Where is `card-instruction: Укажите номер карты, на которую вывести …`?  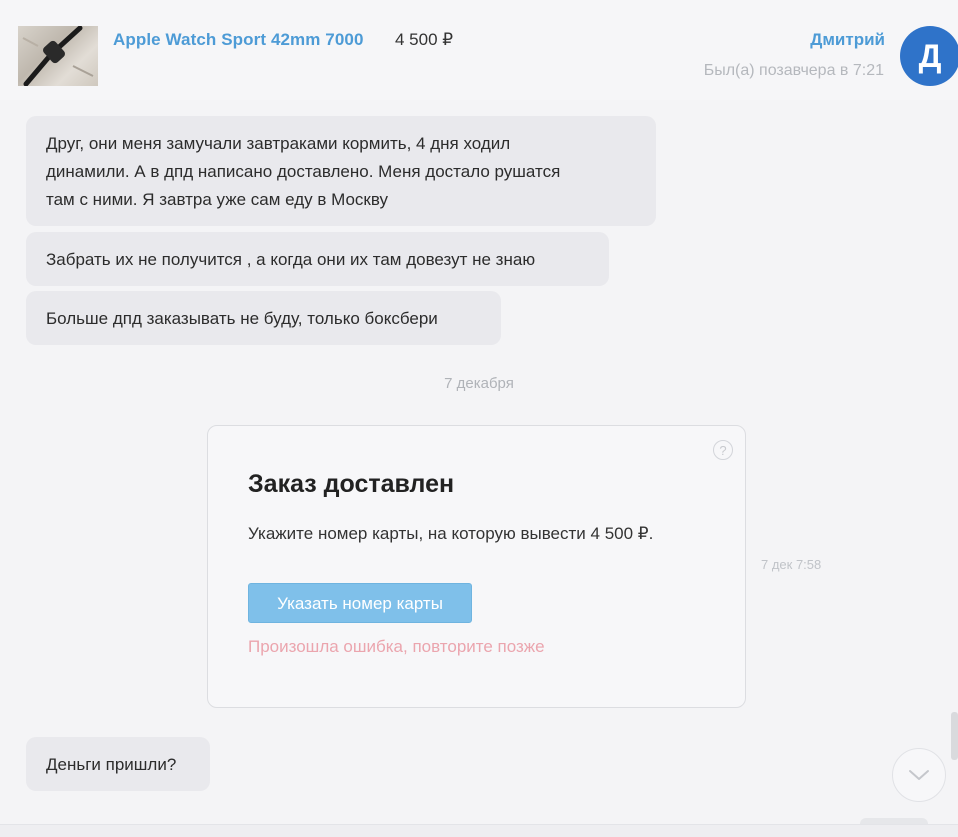
card-instruction: Укажите номер карты, на которую вывести … is located at coordinates (451, 533).